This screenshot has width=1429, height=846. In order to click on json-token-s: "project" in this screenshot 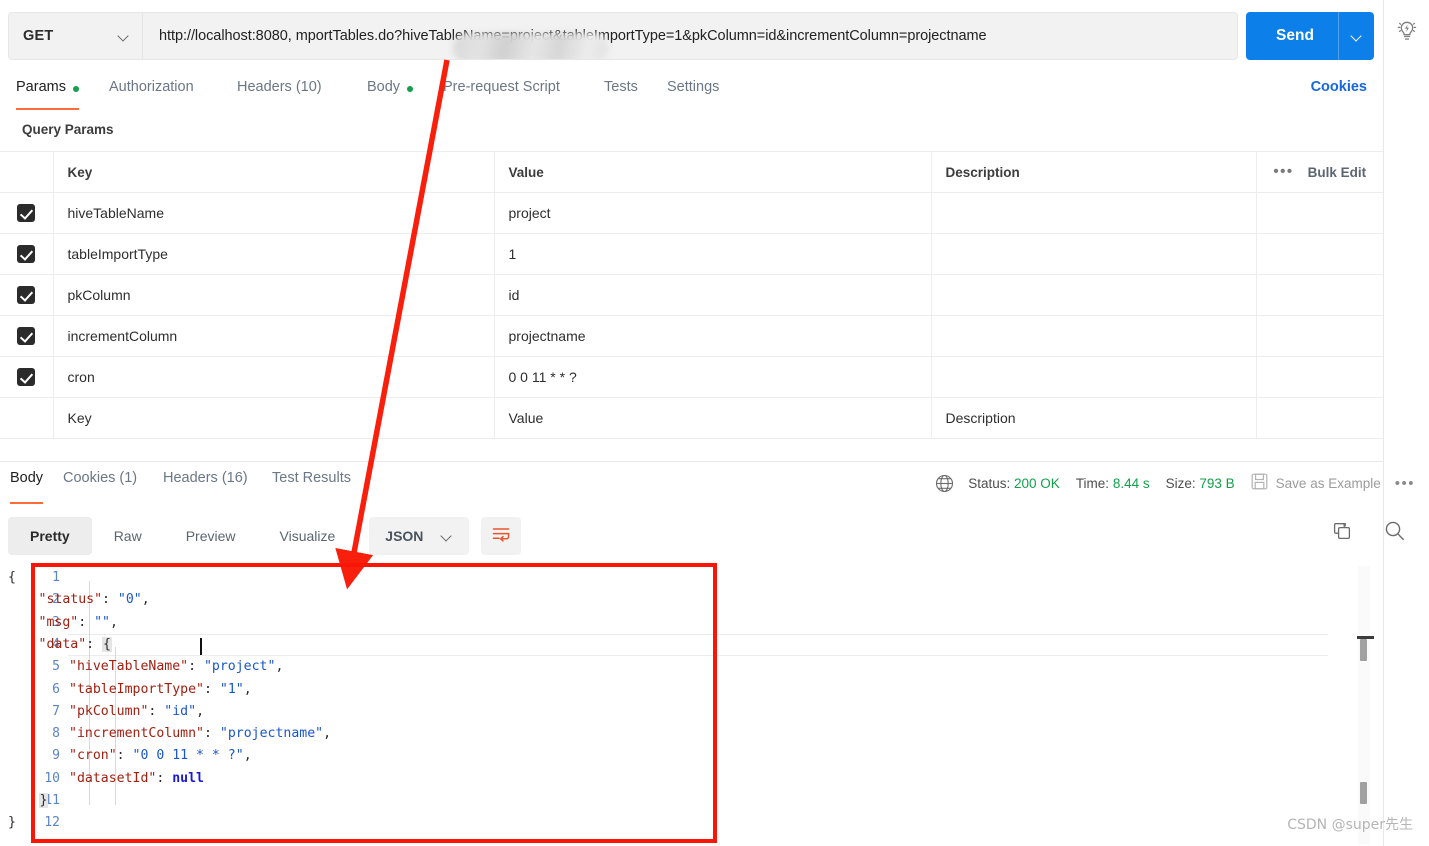, I will do `click(239, 667)`.